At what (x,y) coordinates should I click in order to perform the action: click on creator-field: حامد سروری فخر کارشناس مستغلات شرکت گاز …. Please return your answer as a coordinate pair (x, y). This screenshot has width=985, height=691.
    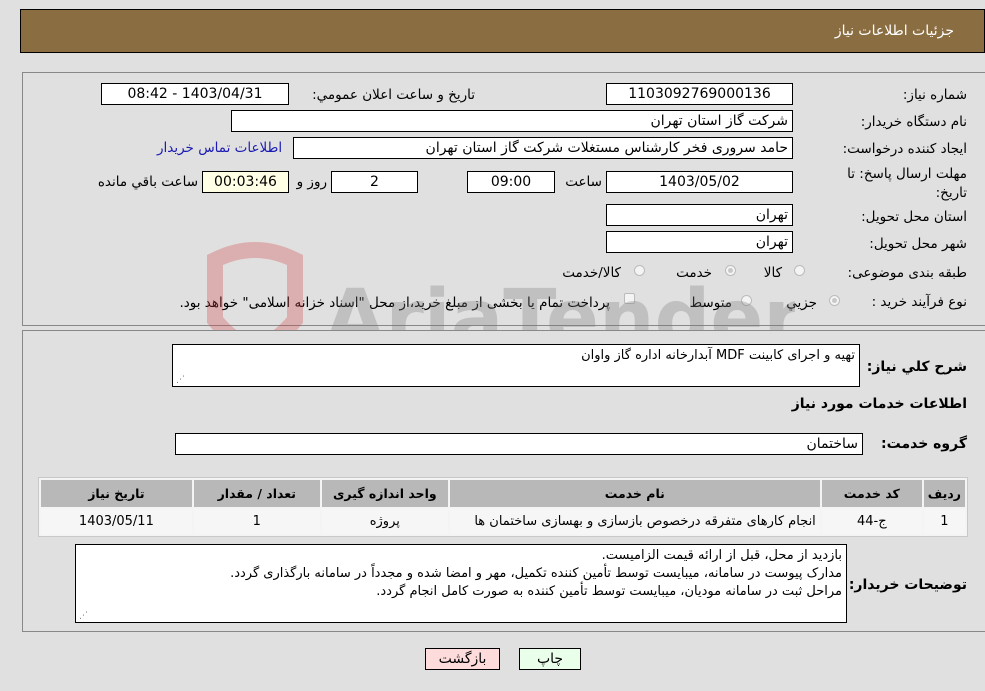
    Looking at the image, I should click on (543, 148).